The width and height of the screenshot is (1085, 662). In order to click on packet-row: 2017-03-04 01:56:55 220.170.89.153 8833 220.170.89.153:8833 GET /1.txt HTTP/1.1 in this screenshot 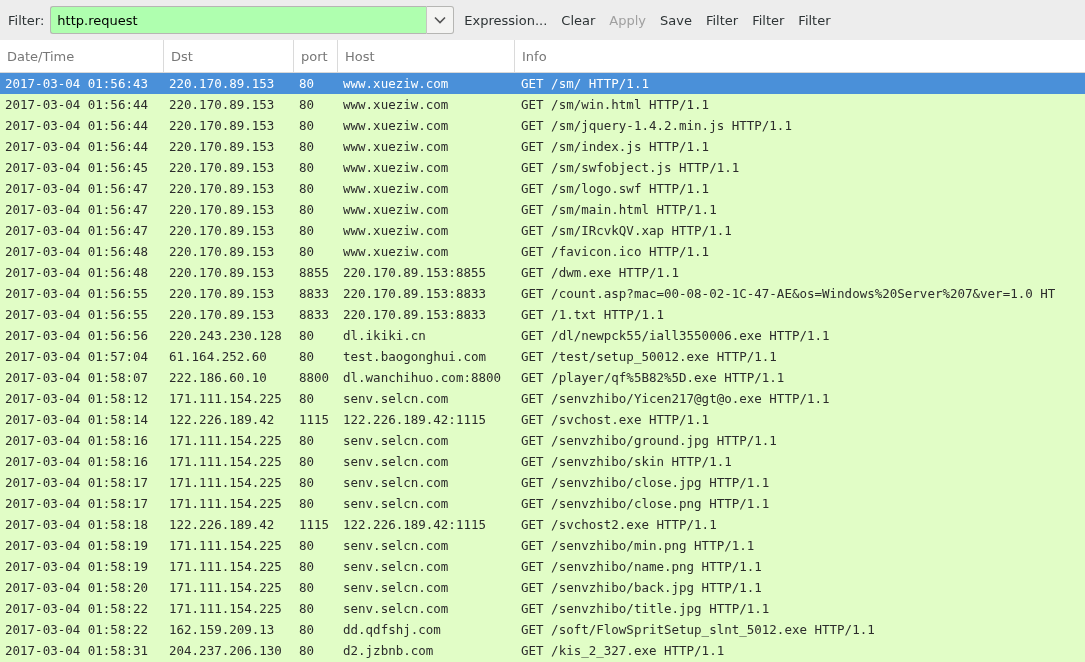, I will do `click(542, 314)`.